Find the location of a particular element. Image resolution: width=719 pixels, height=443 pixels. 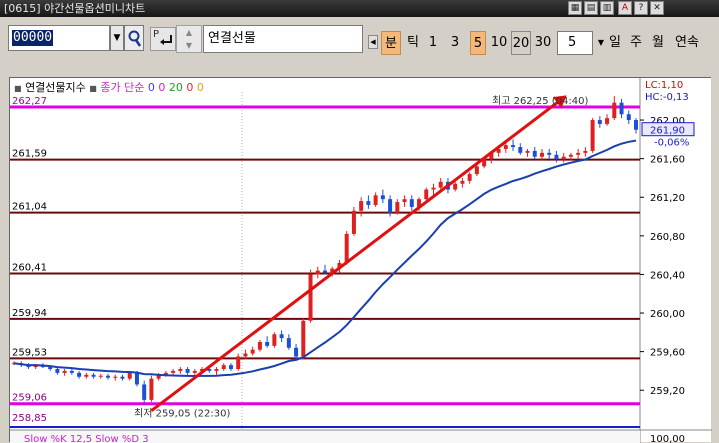

legend-ma-value: 20 is located at coordinates (174, 87).